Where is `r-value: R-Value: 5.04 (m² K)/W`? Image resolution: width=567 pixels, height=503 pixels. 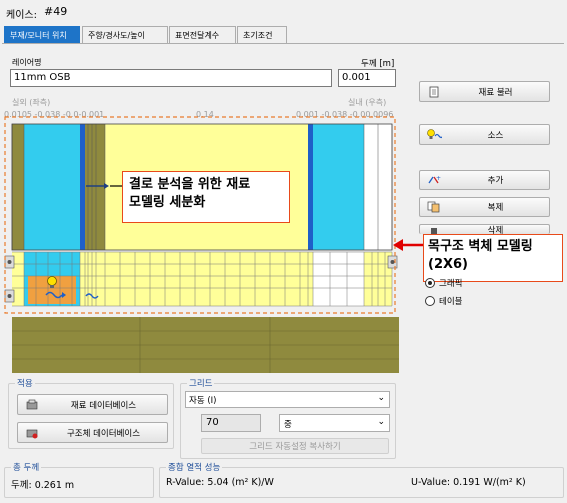
r-value: R-Value: 5.04 (m² K)/W is located at coordinates (220, 482).